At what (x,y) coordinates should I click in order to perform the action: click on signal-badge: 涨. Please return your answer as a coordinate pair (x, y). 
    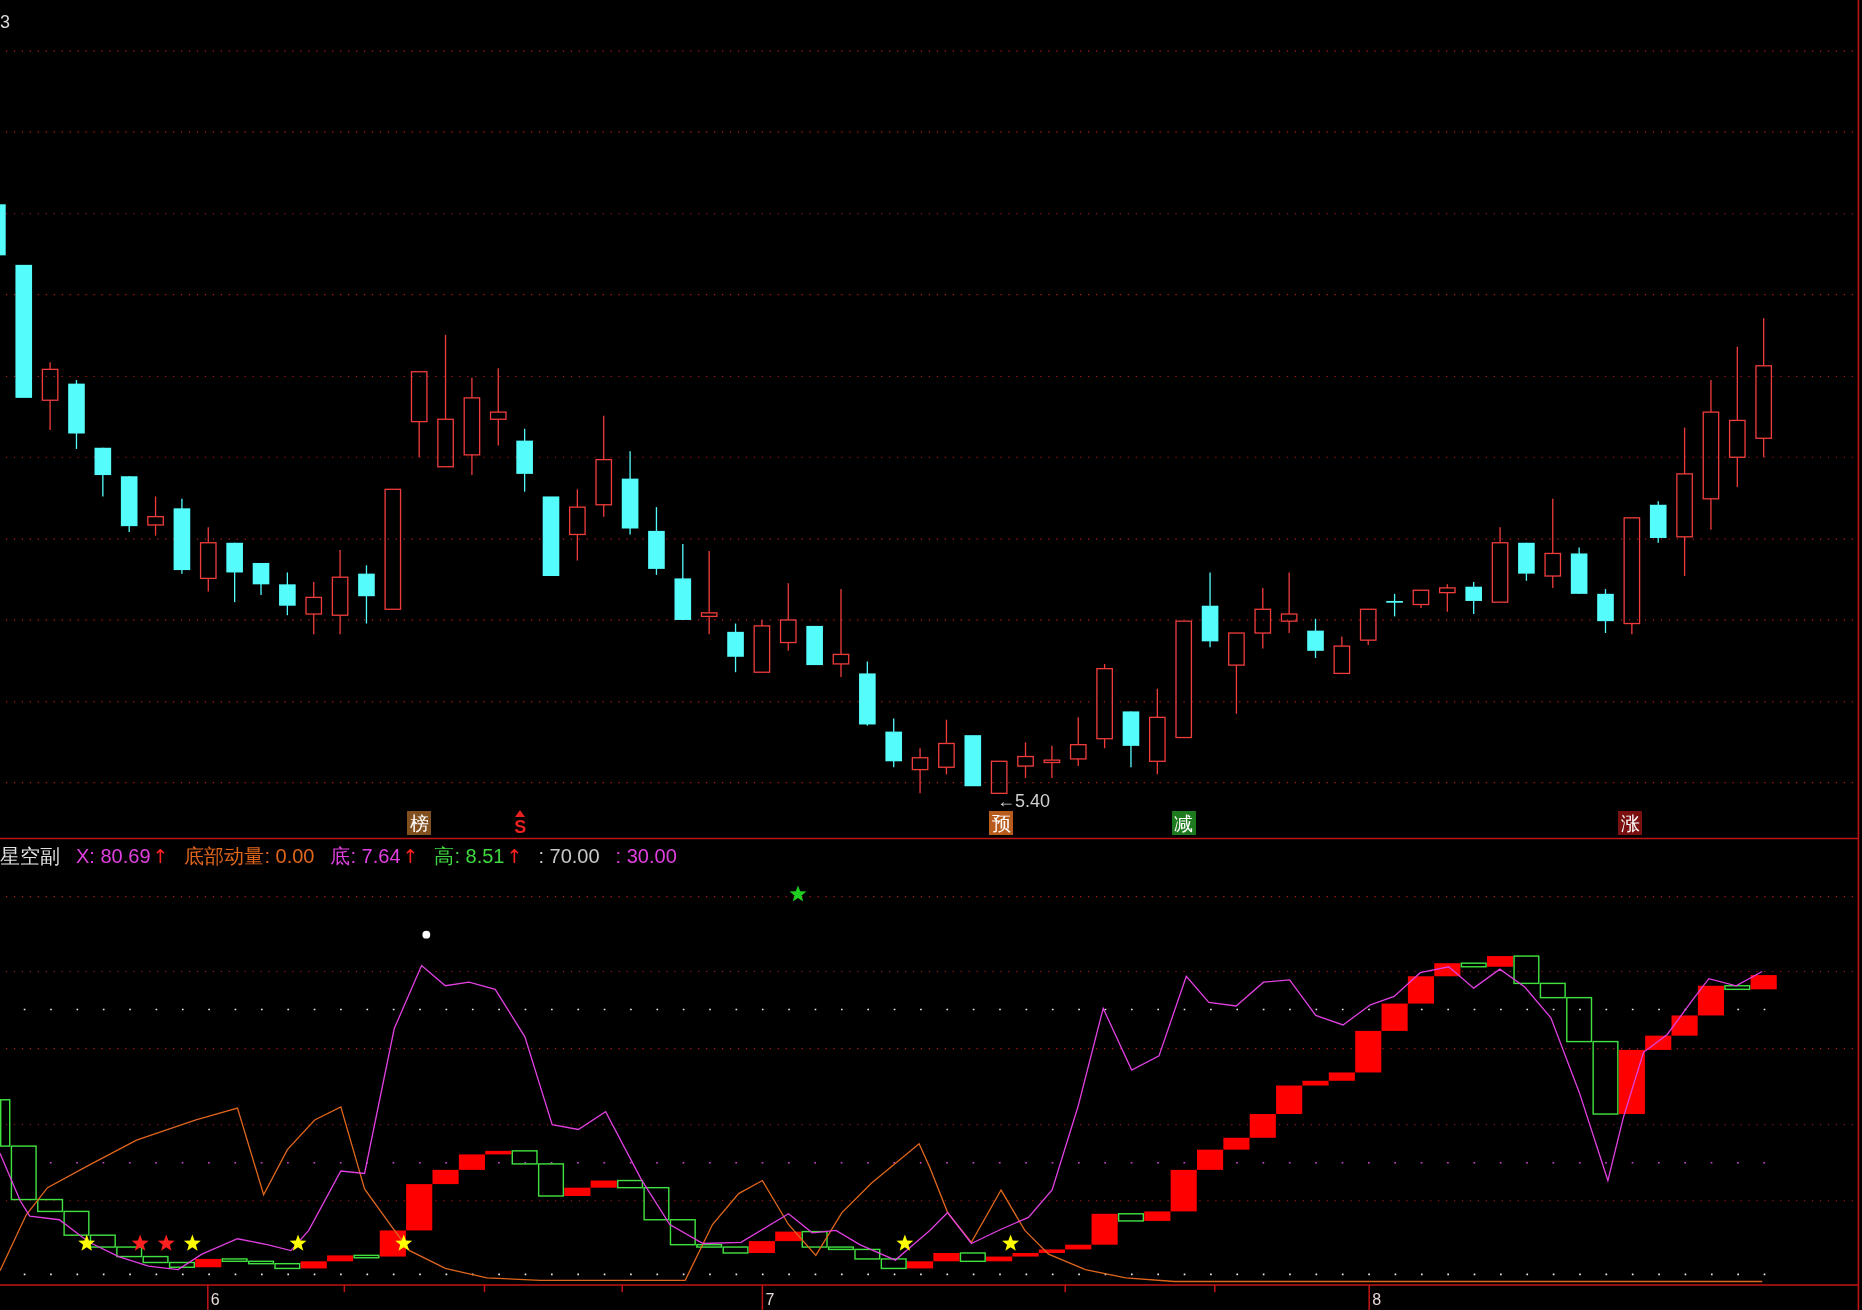
    Looking at the image, I should click on (1630, 823).